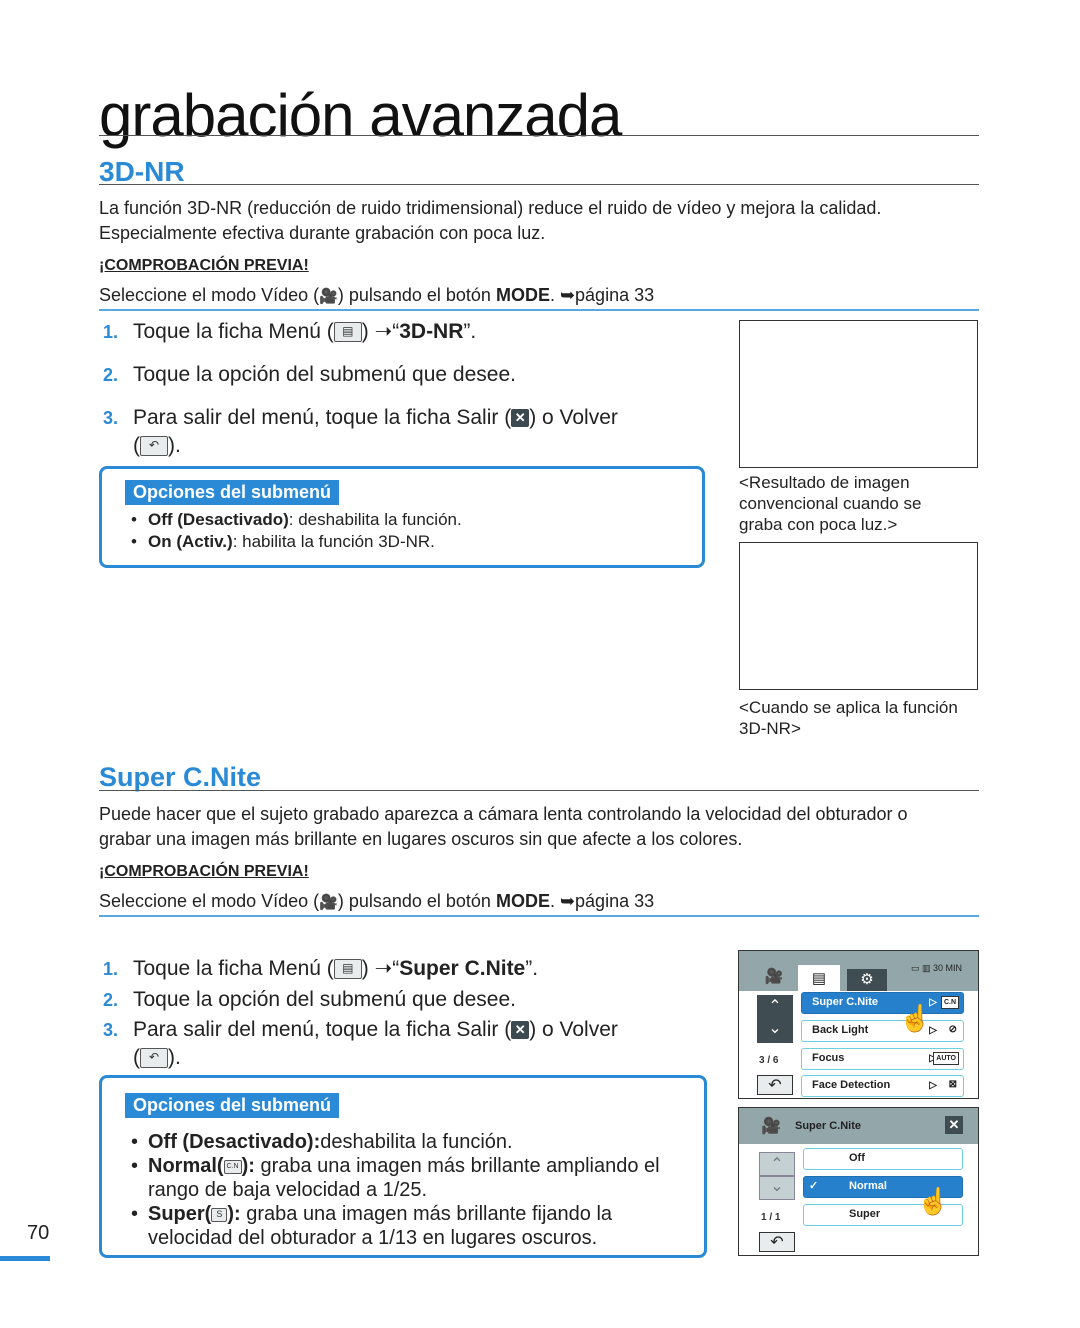 This screenshot has height=1328, width=1080. I want to click on play-triangle-icon: ▷, so click(933, 1085).